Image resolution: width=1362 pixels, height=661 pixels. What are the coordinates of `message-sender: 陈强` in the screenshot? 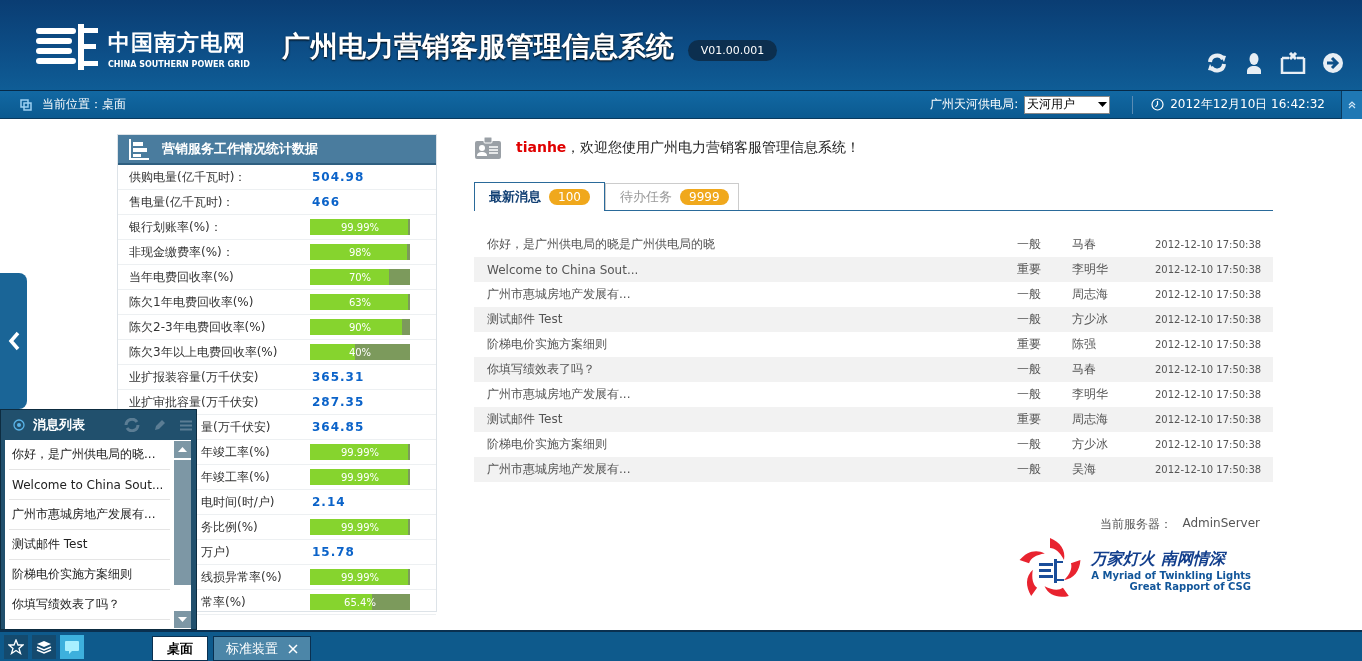 It's located at (1084, 344).